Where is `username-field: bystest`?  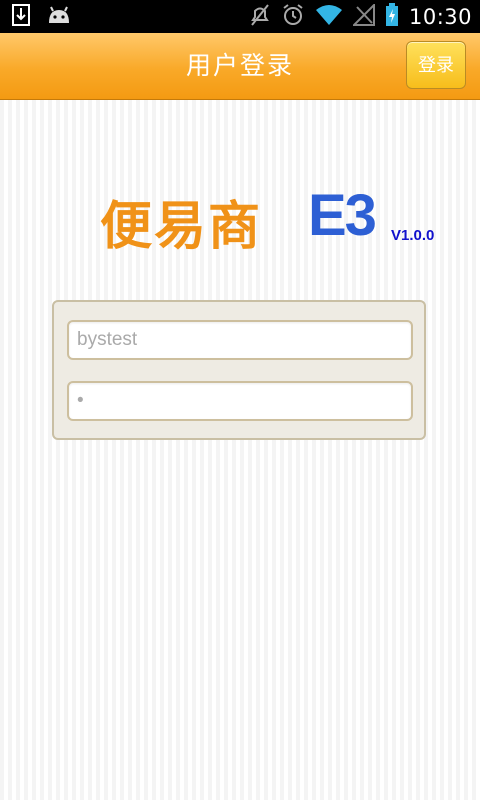 username-field: bystest is located at coordinates (240, 340).